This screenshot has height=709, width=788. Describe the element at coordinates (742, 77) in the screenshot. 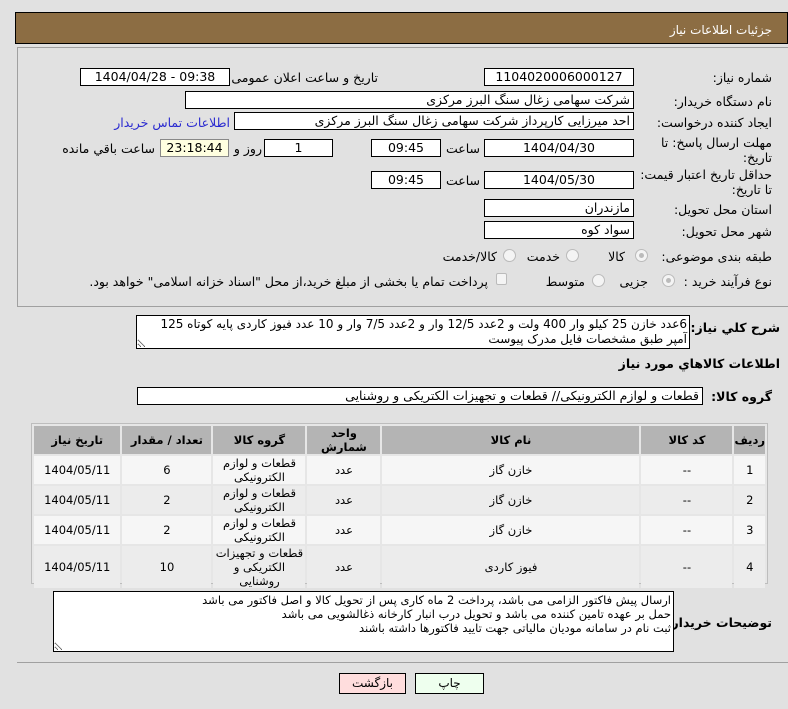

I see `need-number-label: شماره نیاز:` at that location.